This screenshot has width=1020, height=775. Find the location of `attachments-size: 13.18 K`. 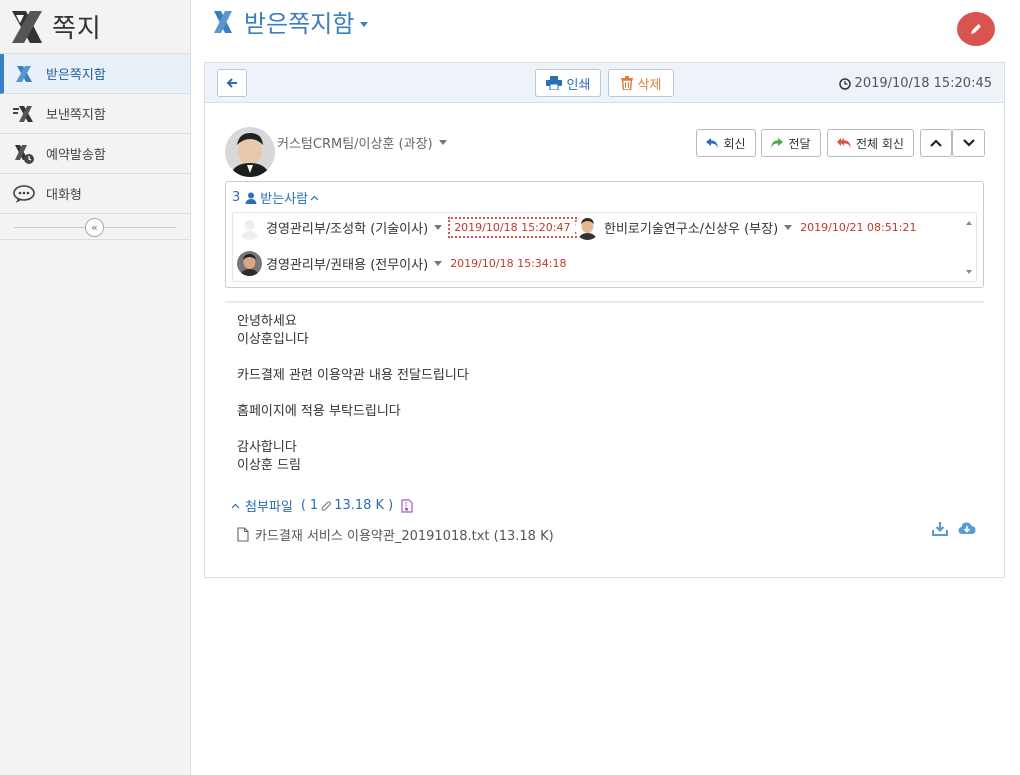

attachments-size: 13.18 K is located at coordinates (359, 505).